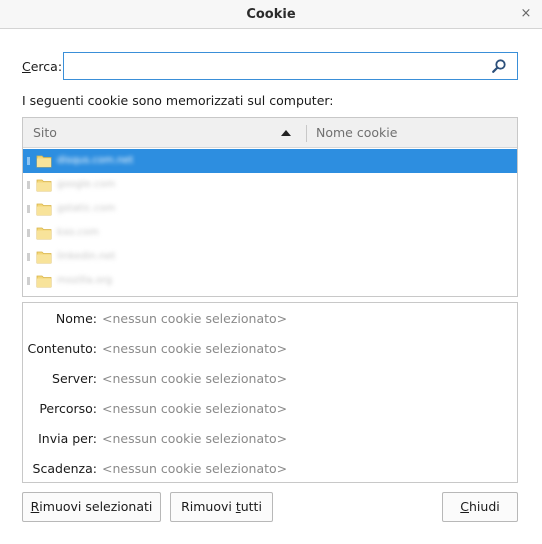 This screenshot has width=542, height=544. I want to click on tree-row: mozilla.org, so click(270, 281).